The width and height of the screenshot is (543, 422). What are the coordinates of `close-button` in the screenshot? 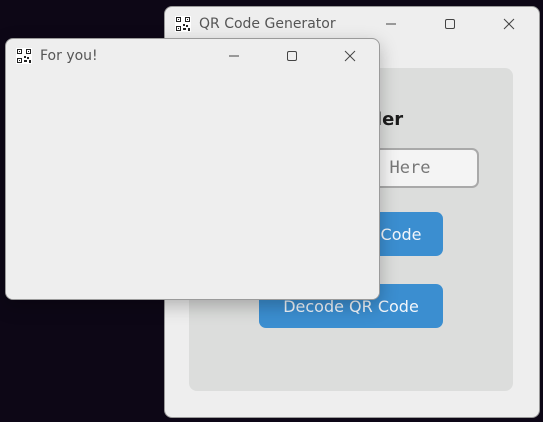 It's located at (509, 24).